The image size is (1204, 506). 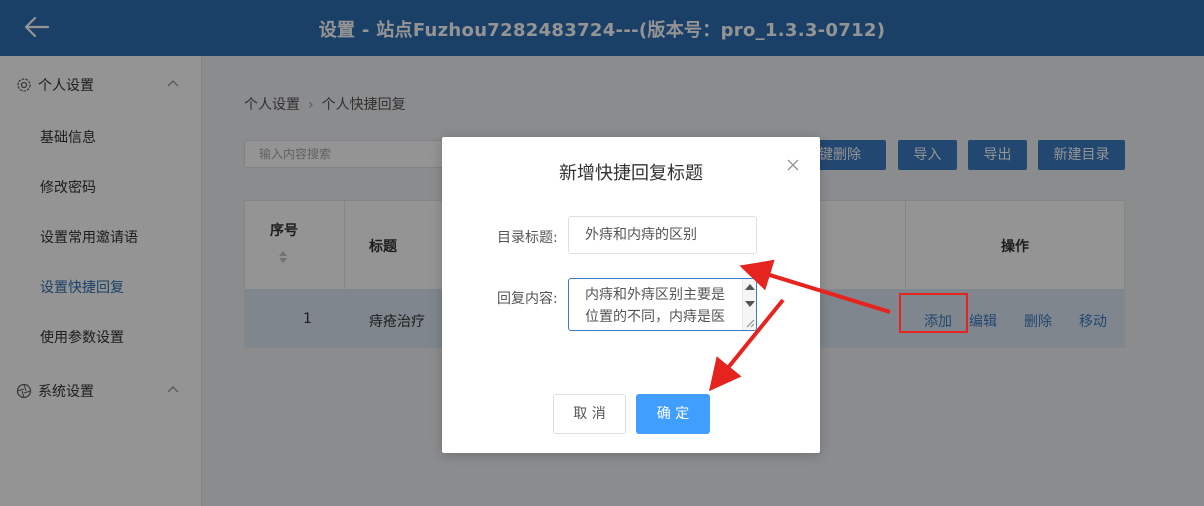 I want to click on directory-title-input: 外痔和内痔的区别, so click(x=662, y=235).